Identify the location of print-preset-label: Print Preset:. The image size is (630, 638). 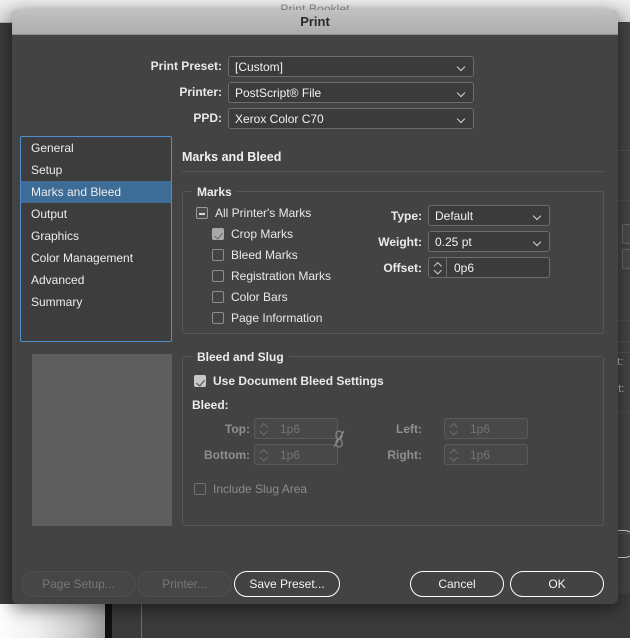
(186, 66).